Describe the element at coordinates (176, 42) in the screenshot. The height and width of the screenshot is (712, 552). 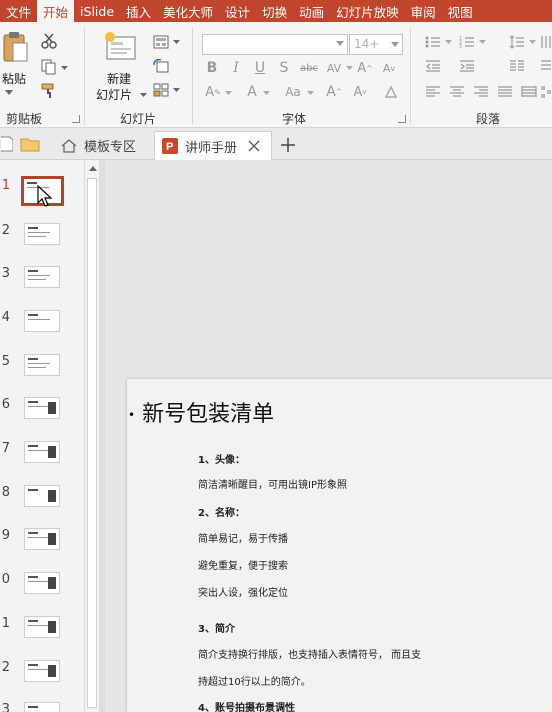
I see `layout-dropdown-icon` at that location.